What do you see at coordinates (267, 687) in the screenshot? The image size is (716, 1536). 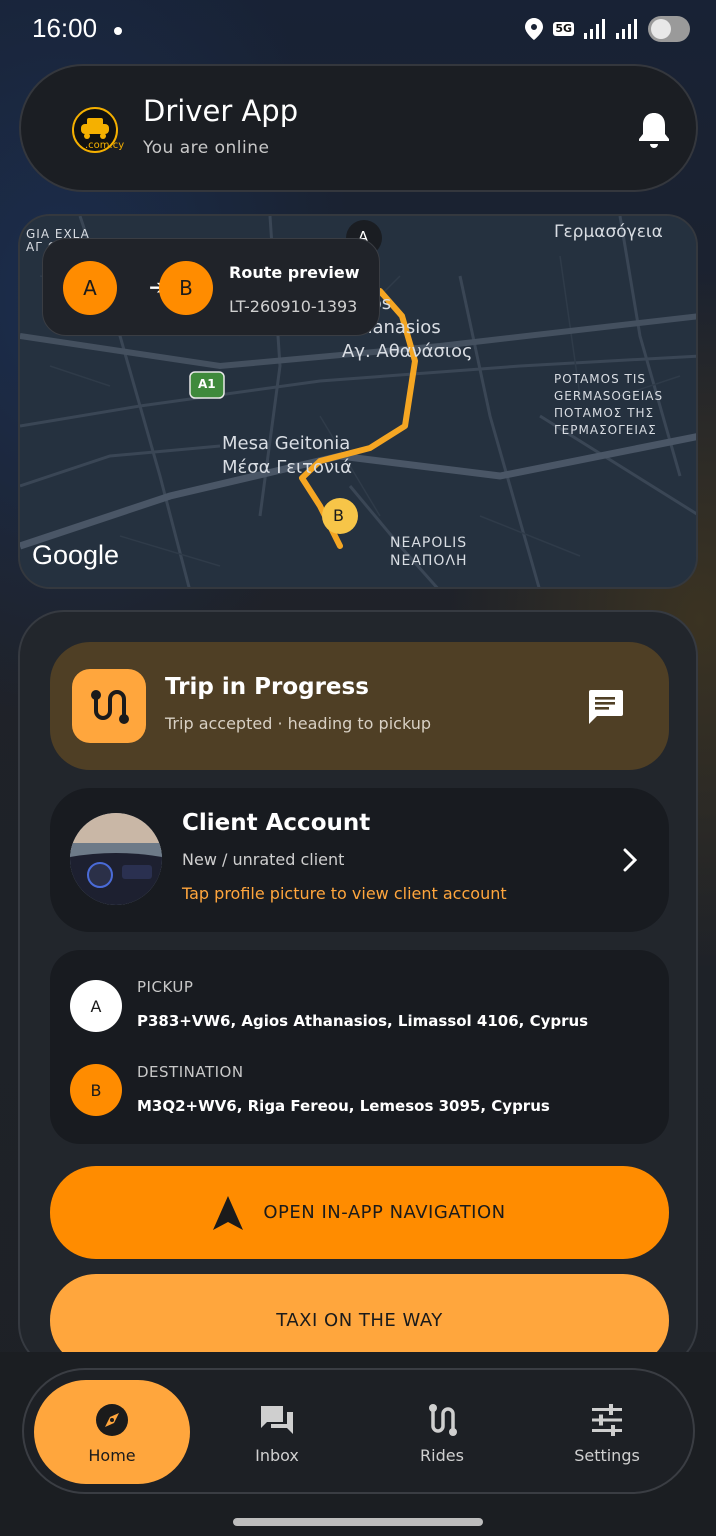 I see `trip-title: Trip in Progress` at bounding box center [267, 687].